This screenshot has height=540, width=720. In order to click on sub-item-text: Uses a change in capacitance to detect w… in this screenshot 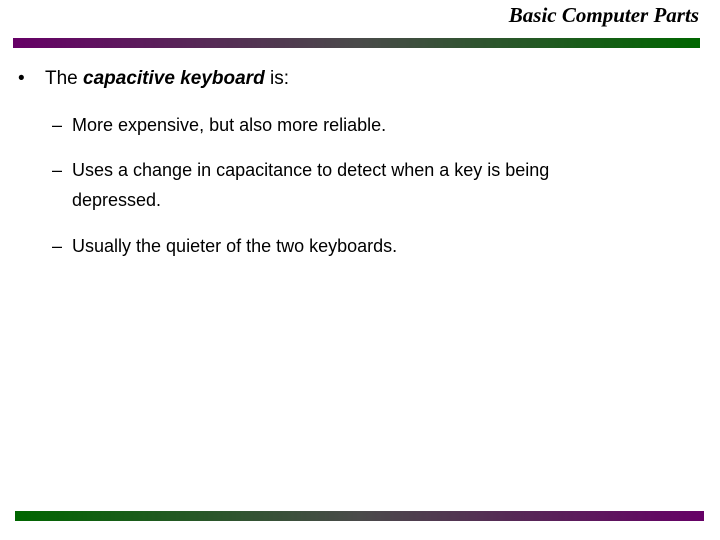, I will do `click(311, 185)`.